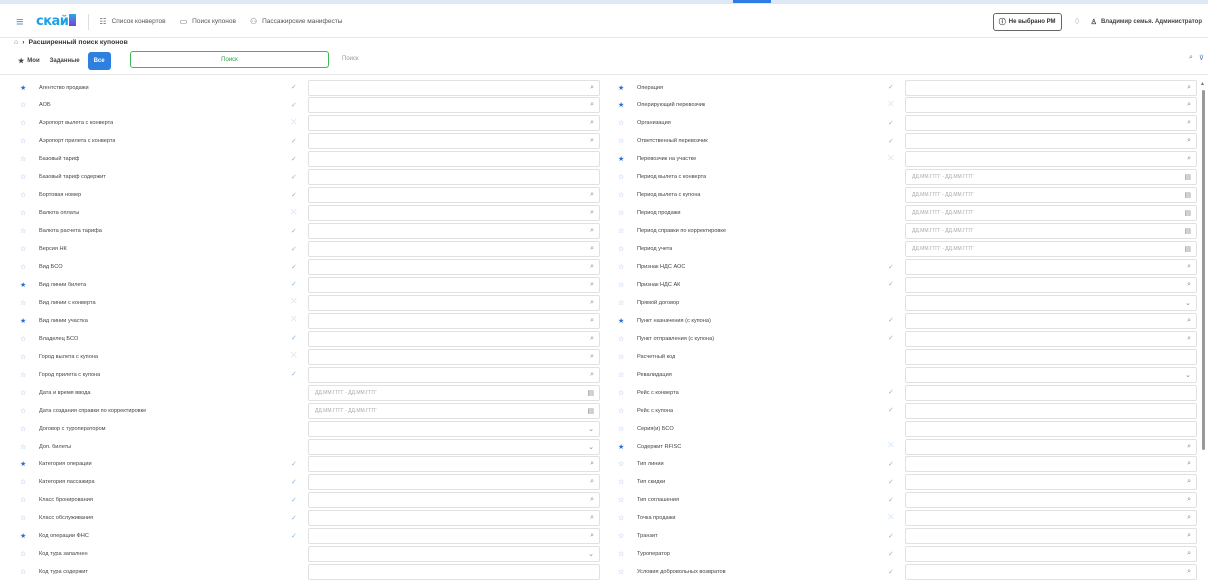 The image size is (1208, 583). What do you see at coordinates (65, 61) in the screenshot?
I see `filter-assigned-button: Заданные` at bounding box center [65, 61].